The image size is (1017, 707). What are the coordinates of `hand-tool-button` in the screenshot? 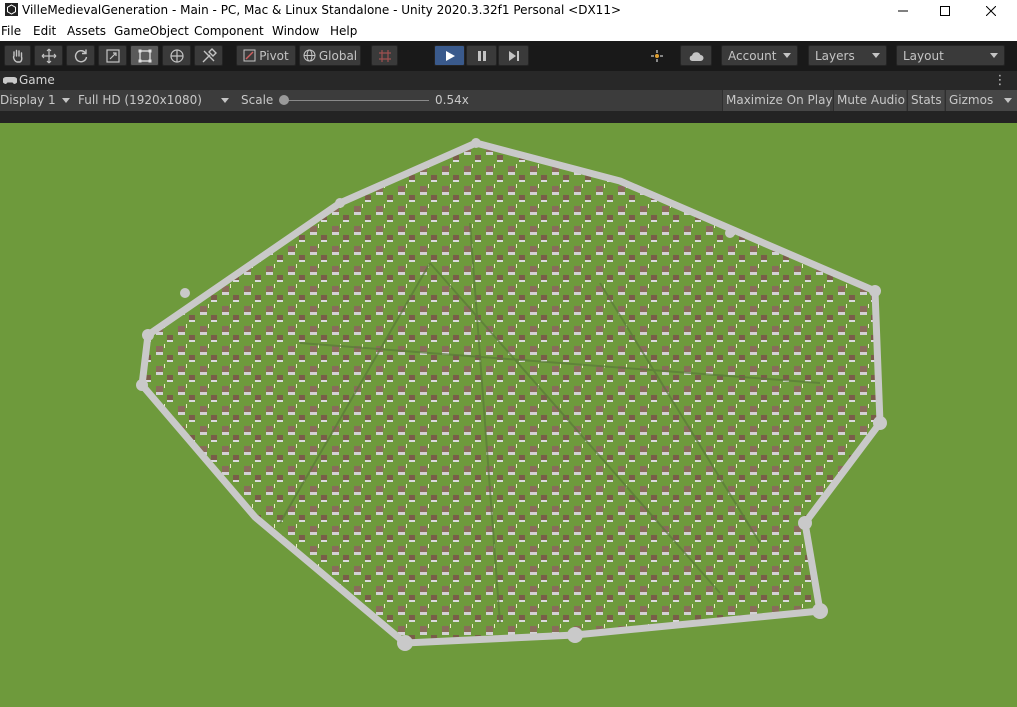 It's located at (17, 55).